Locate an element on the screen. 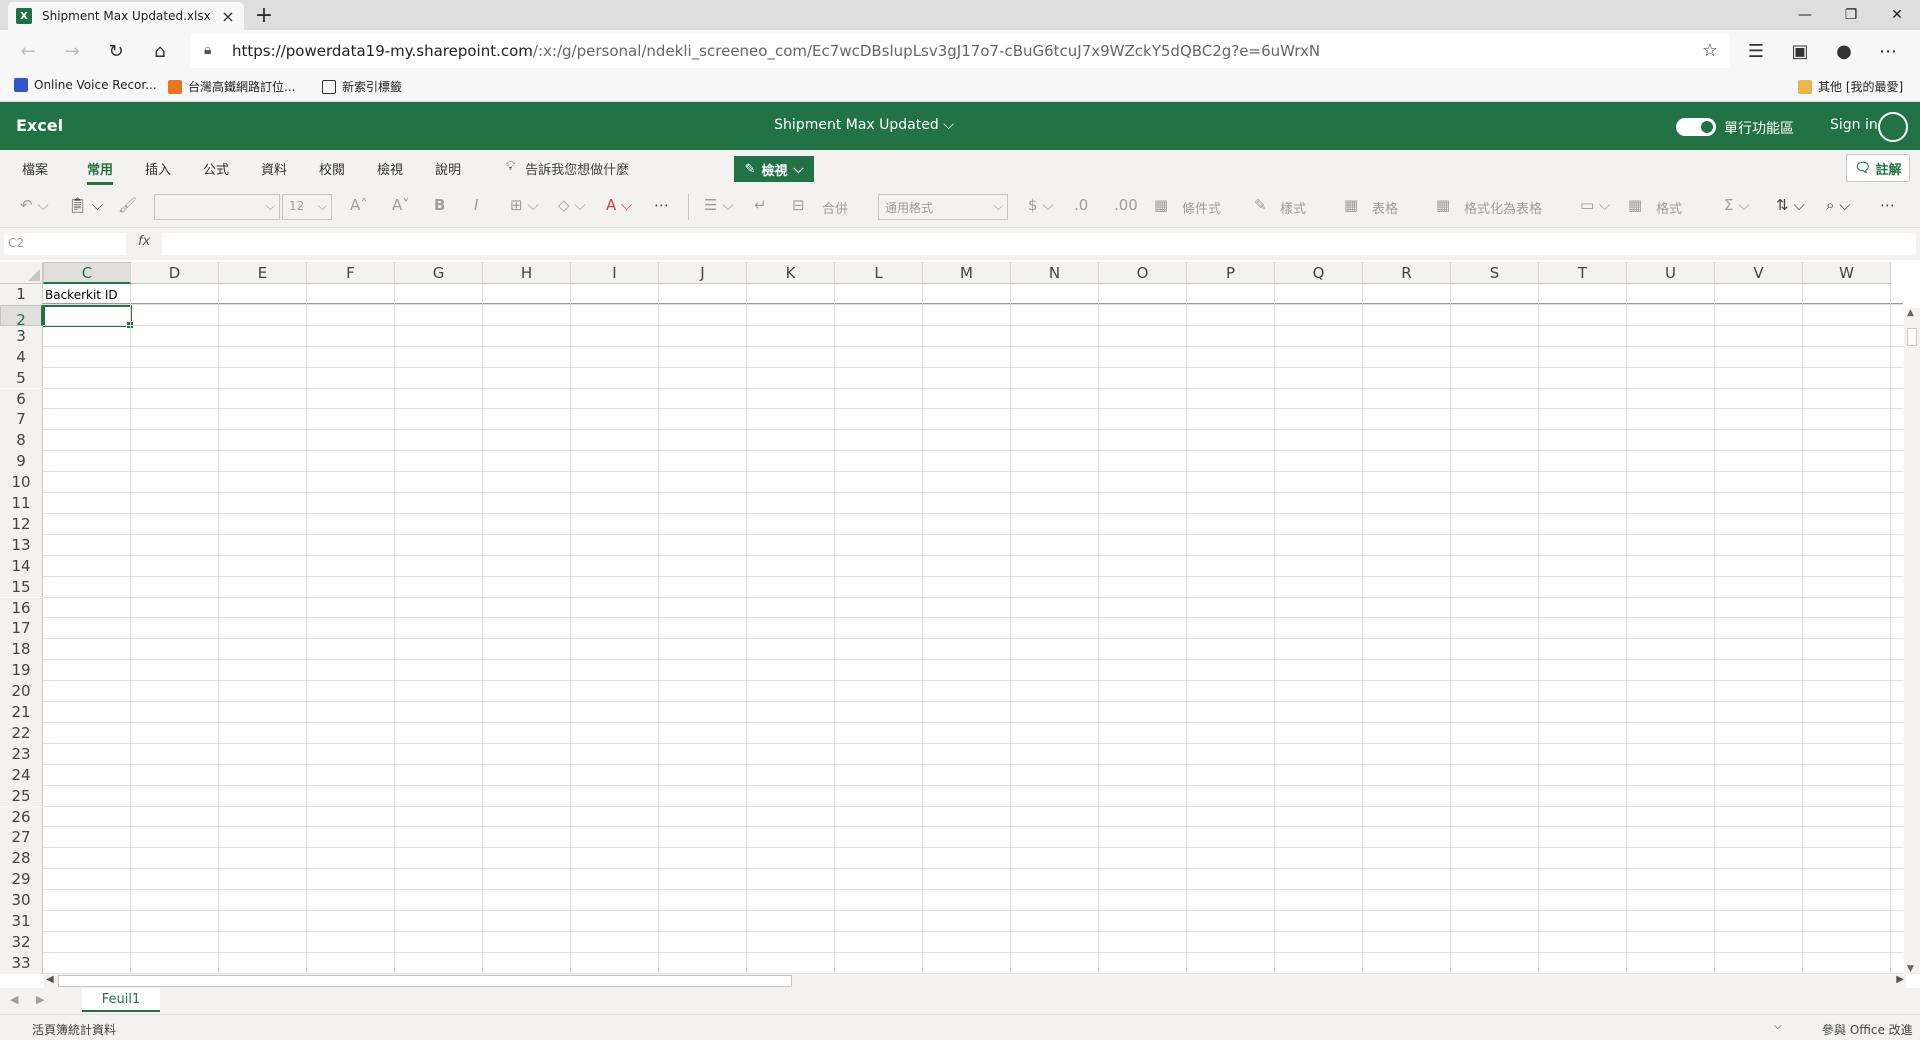 This screenshot has width=1920, height=1040. column-header: L is located at coordinates (879, 273).